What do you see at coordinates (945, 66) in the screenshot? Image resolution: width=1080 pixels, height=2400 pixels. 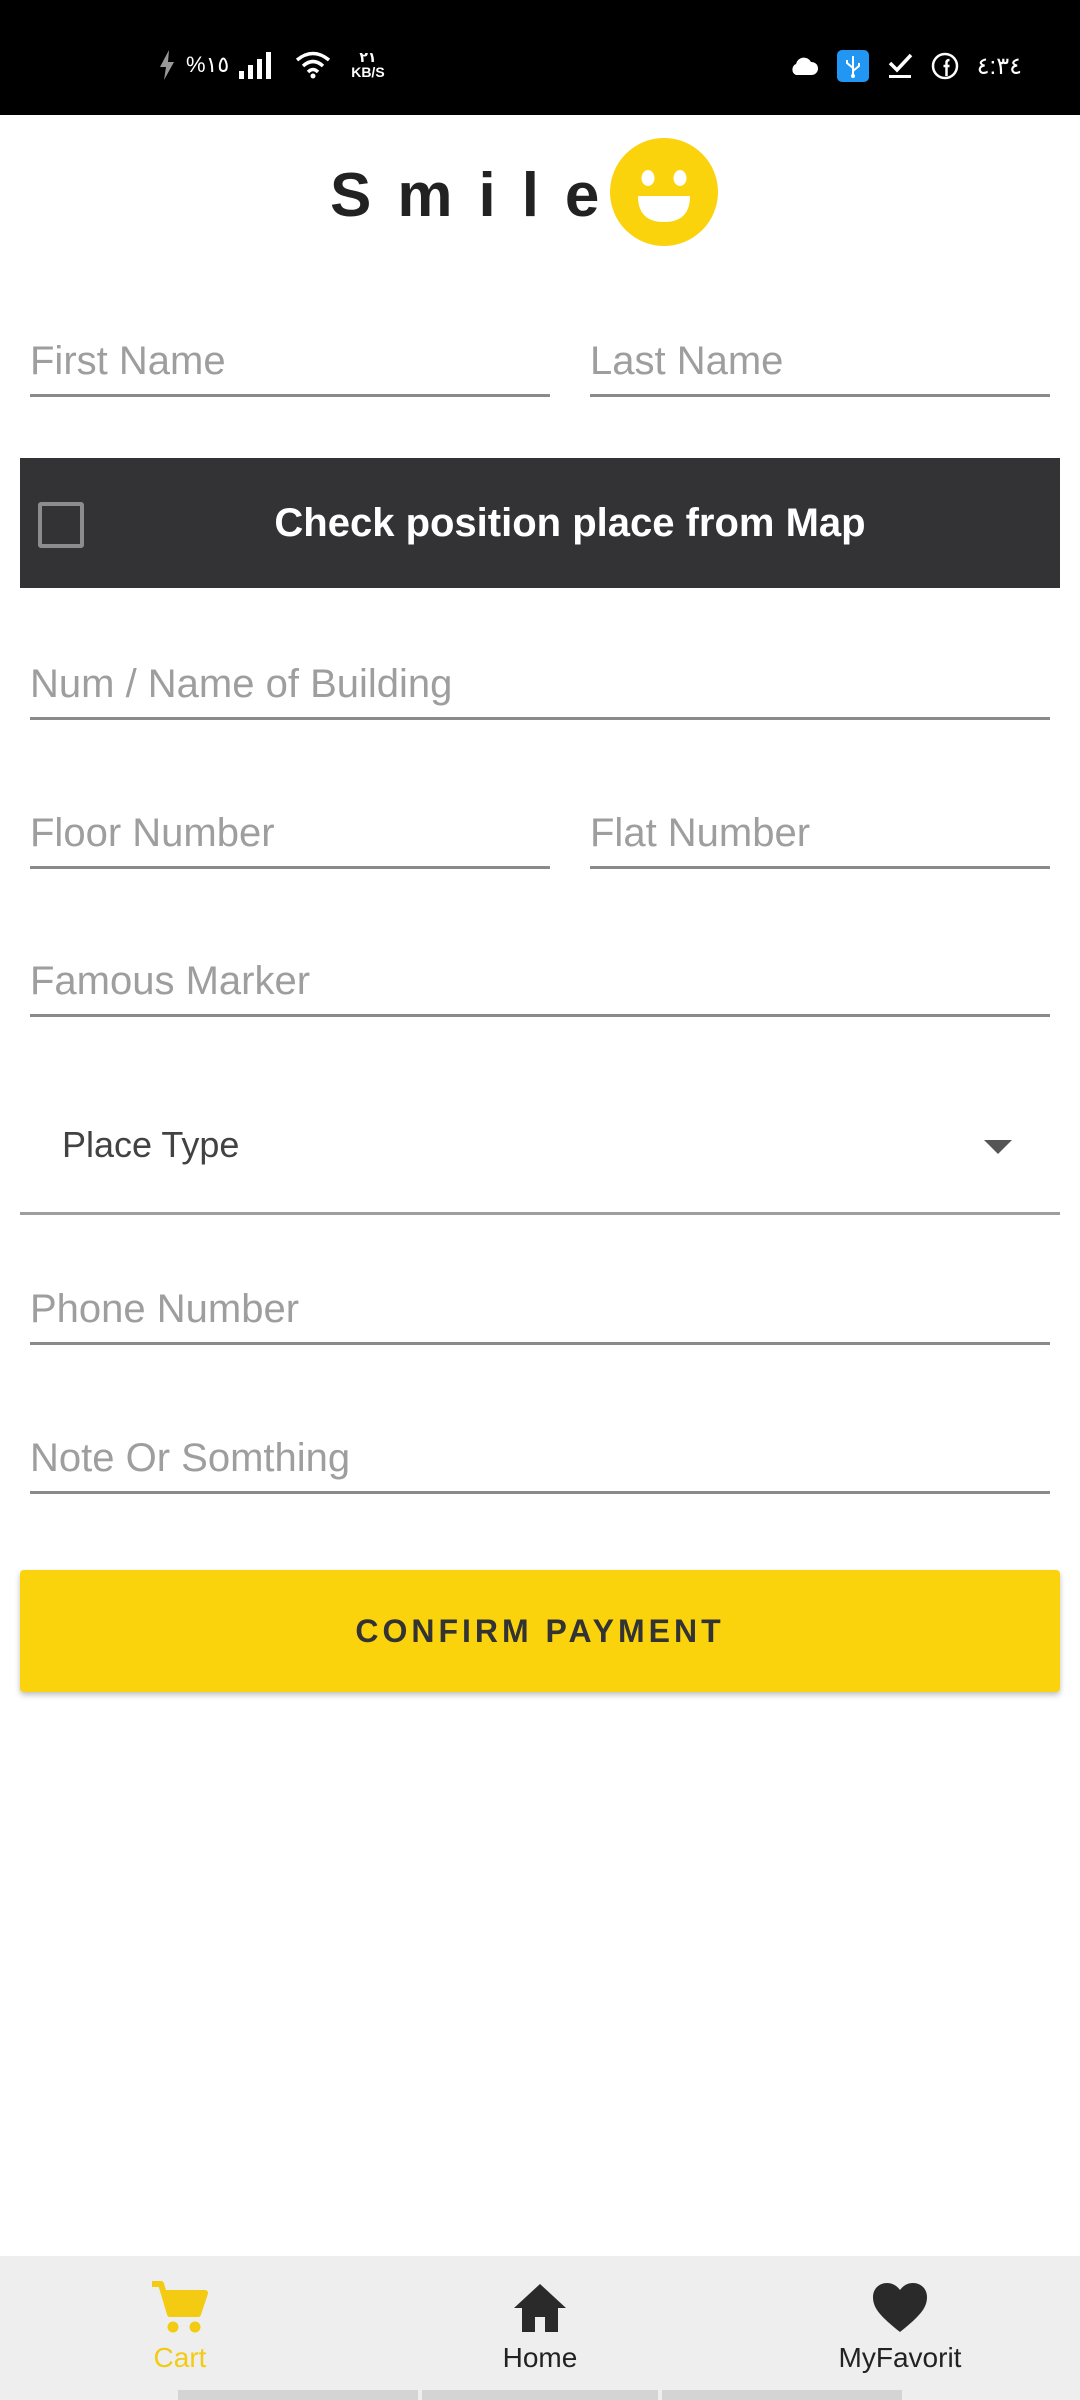 I see `facebook-icon` at bounding box center [945, 66].